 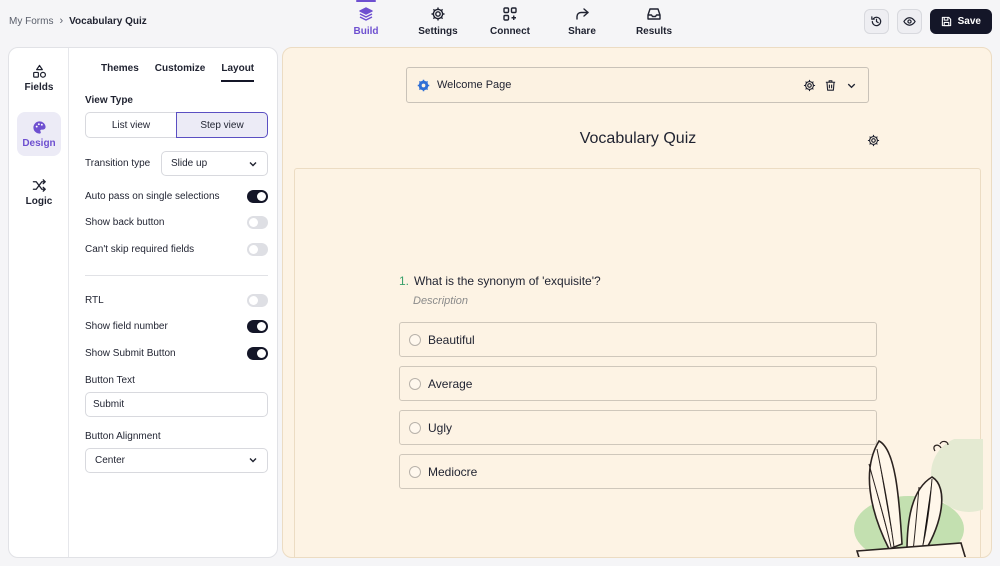 I want to click on toggle-group-b: RTL Show field number Show Submit Button, so click(x=176, y=327).